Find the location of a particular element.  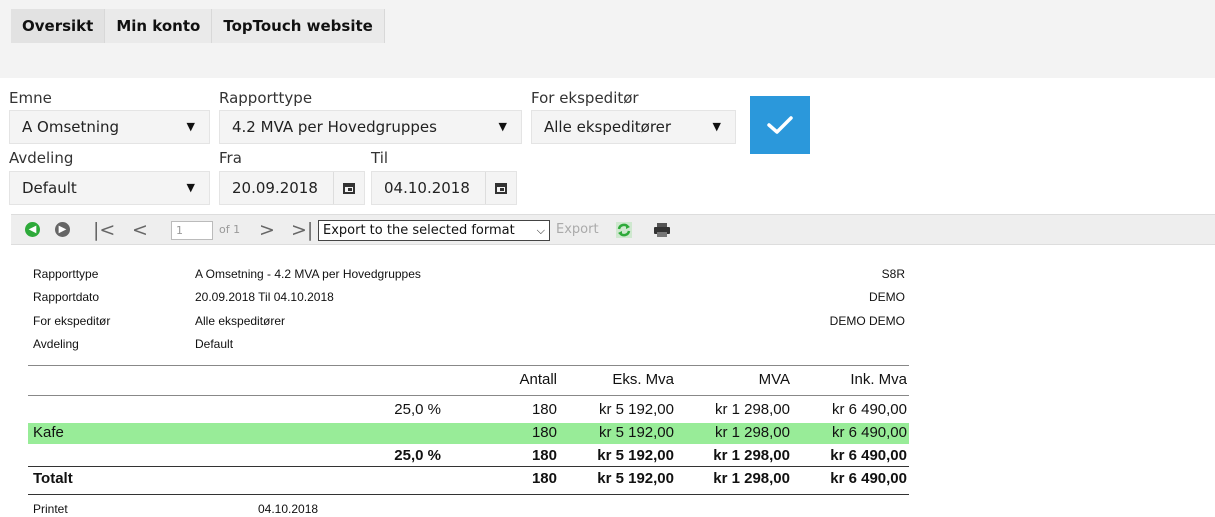

last-page-icon: >| is located at coordinates (302, 229).